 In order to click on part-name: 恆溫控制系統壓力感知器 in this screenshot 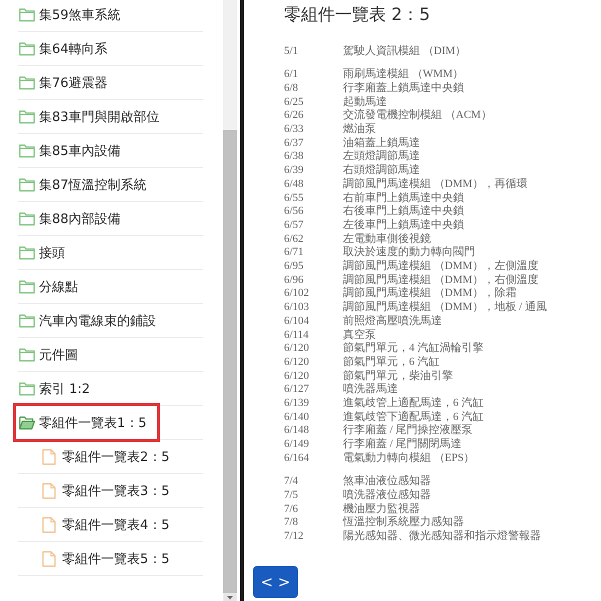, I will do `click(403, 523)`.